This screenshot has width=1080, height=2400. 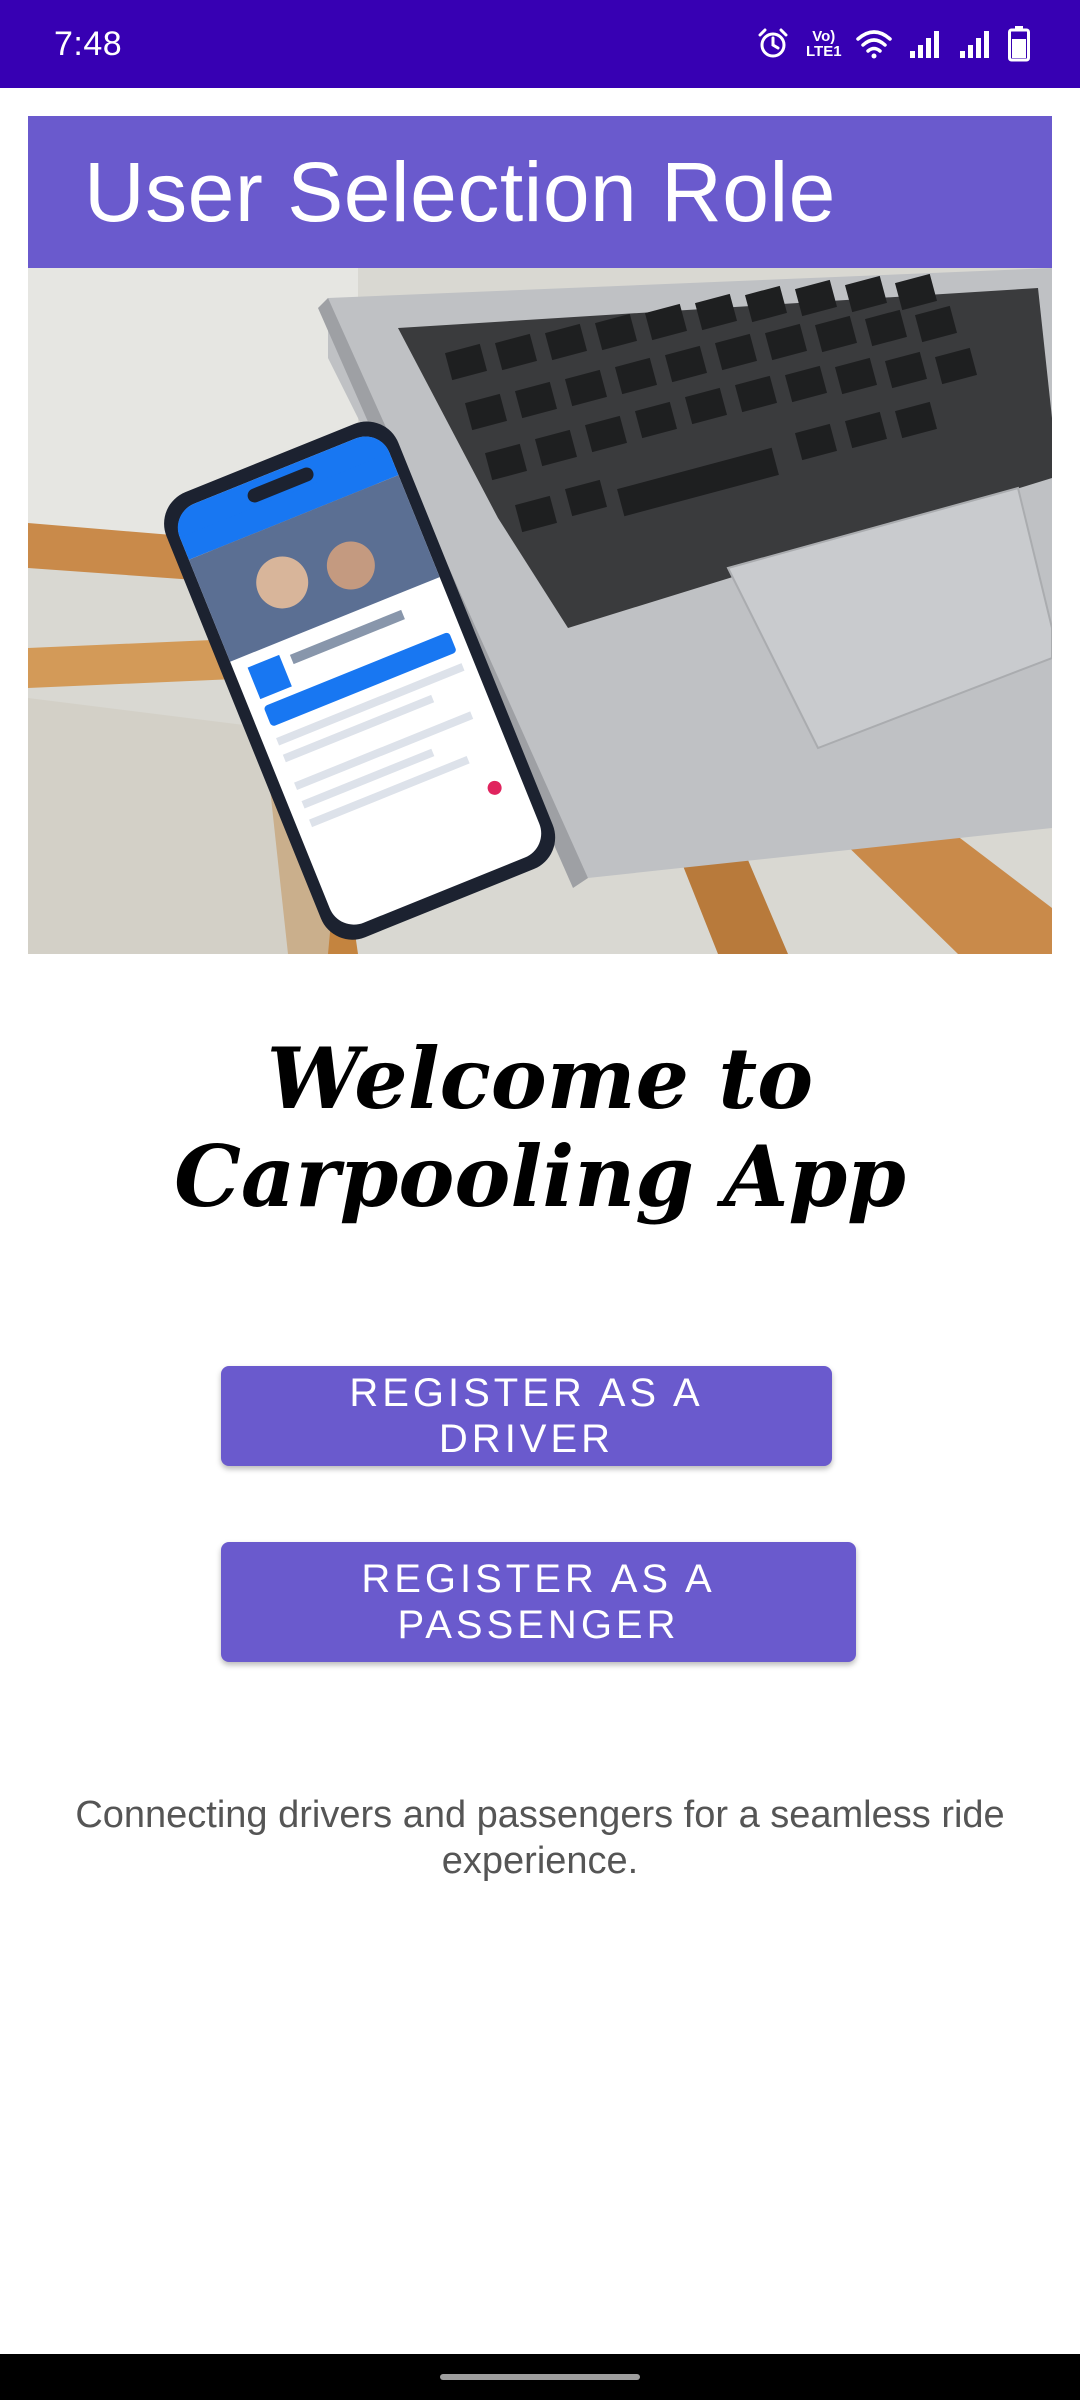 I want to click on register-driver-button: REGISTER AS A DRIVER, so click(x=526, y=1416).